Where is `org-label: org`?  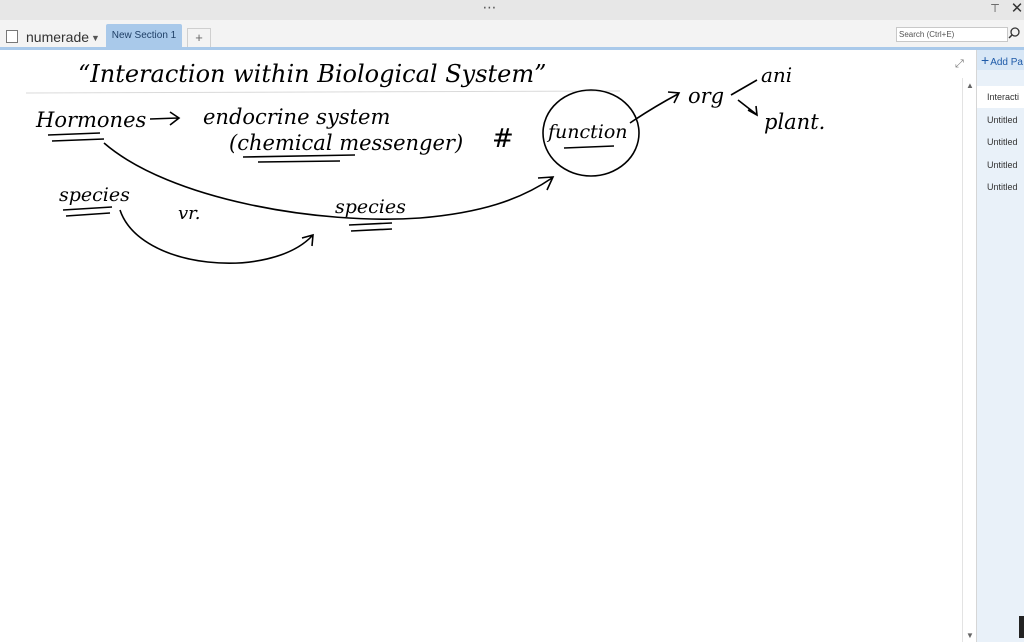 org-label: org is located at coordinates (706, 96).